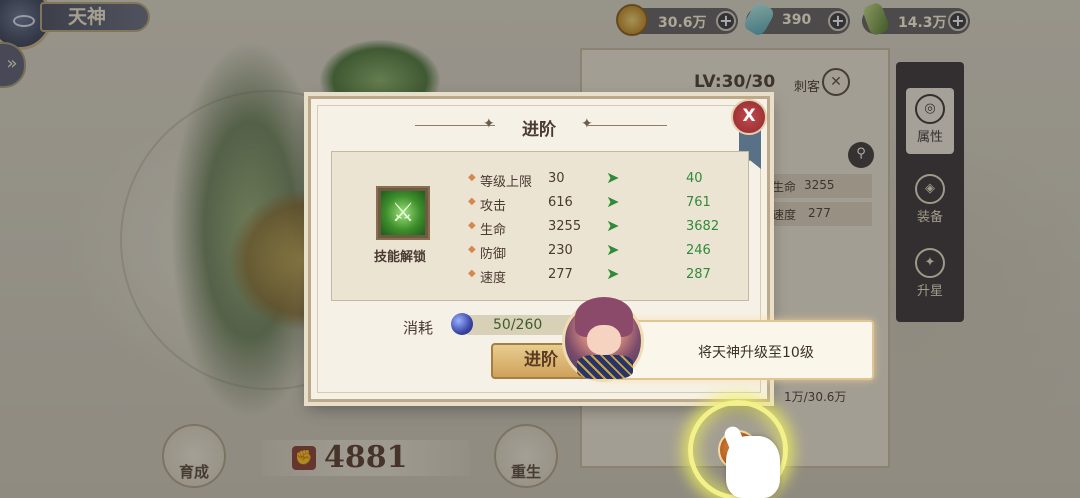 The width and height of the screenshot is (1080, 498). Describe the element at coordinates (462, 324) in the screenshot. I see `advance-stone-icon` at that location.